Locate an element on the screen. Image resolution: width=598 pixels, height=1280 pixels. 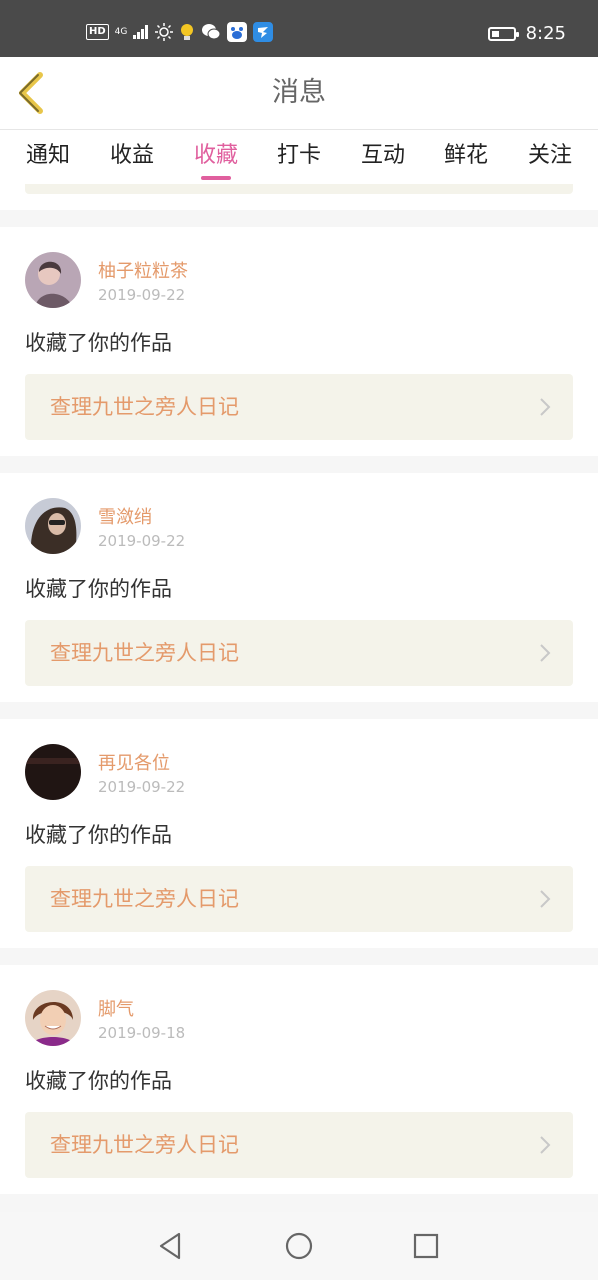
tab-label: 收益 is located at coordinates (131, 155).